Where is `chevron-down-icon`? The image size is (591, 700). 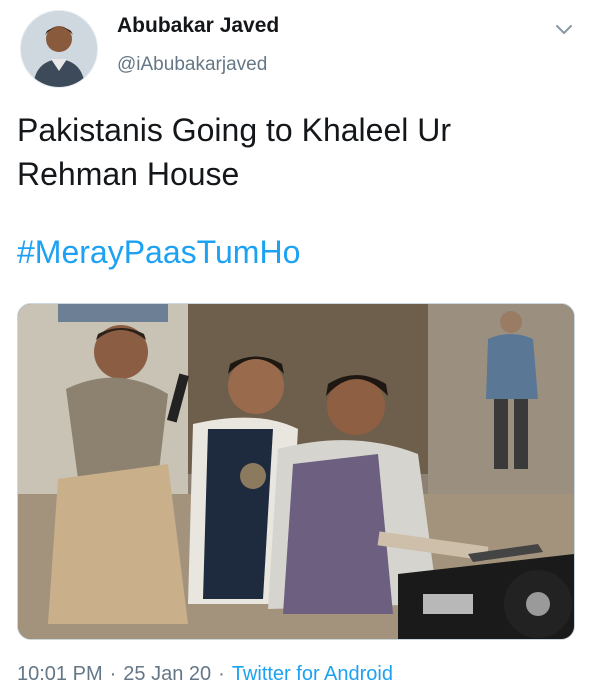
chevron-down-icon is located at coordinates (564, 30).